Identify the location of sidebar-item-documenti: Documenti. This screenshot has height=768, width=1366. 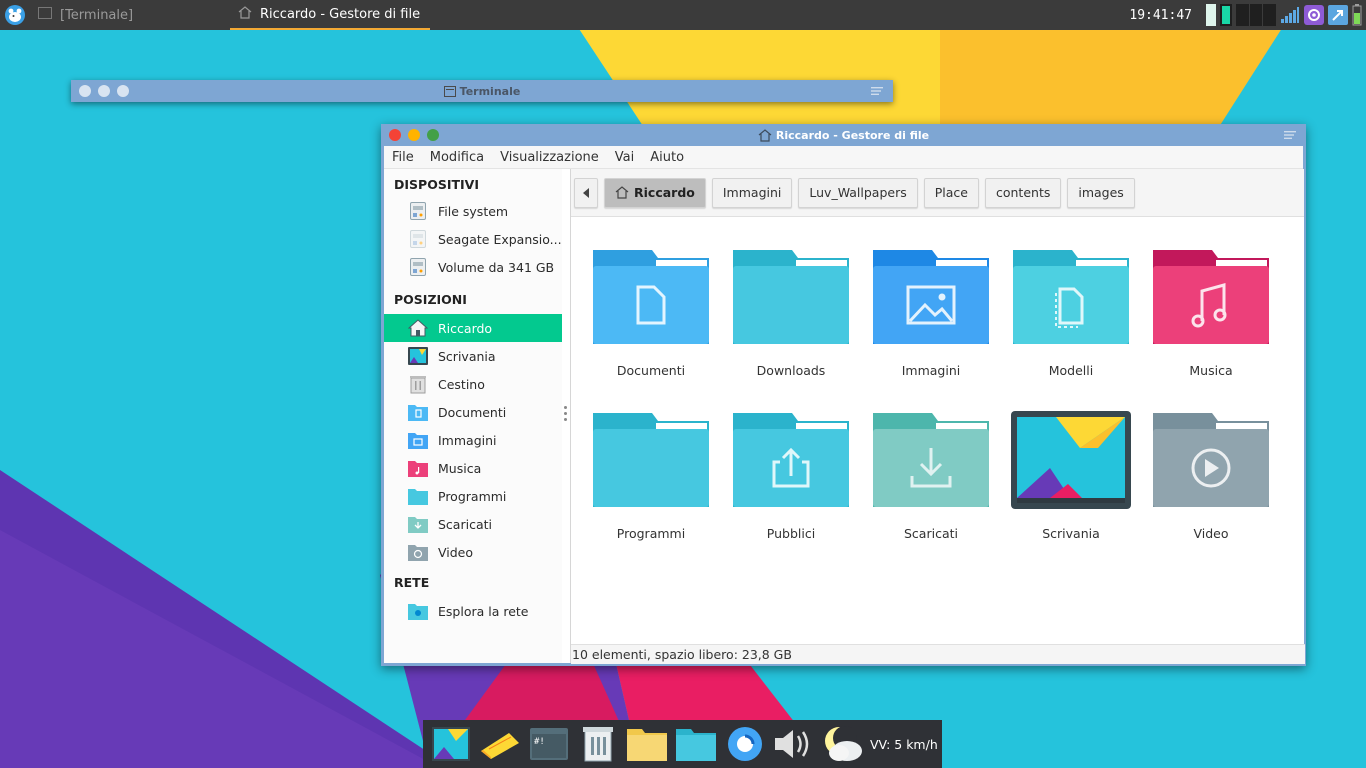
(473, 412).